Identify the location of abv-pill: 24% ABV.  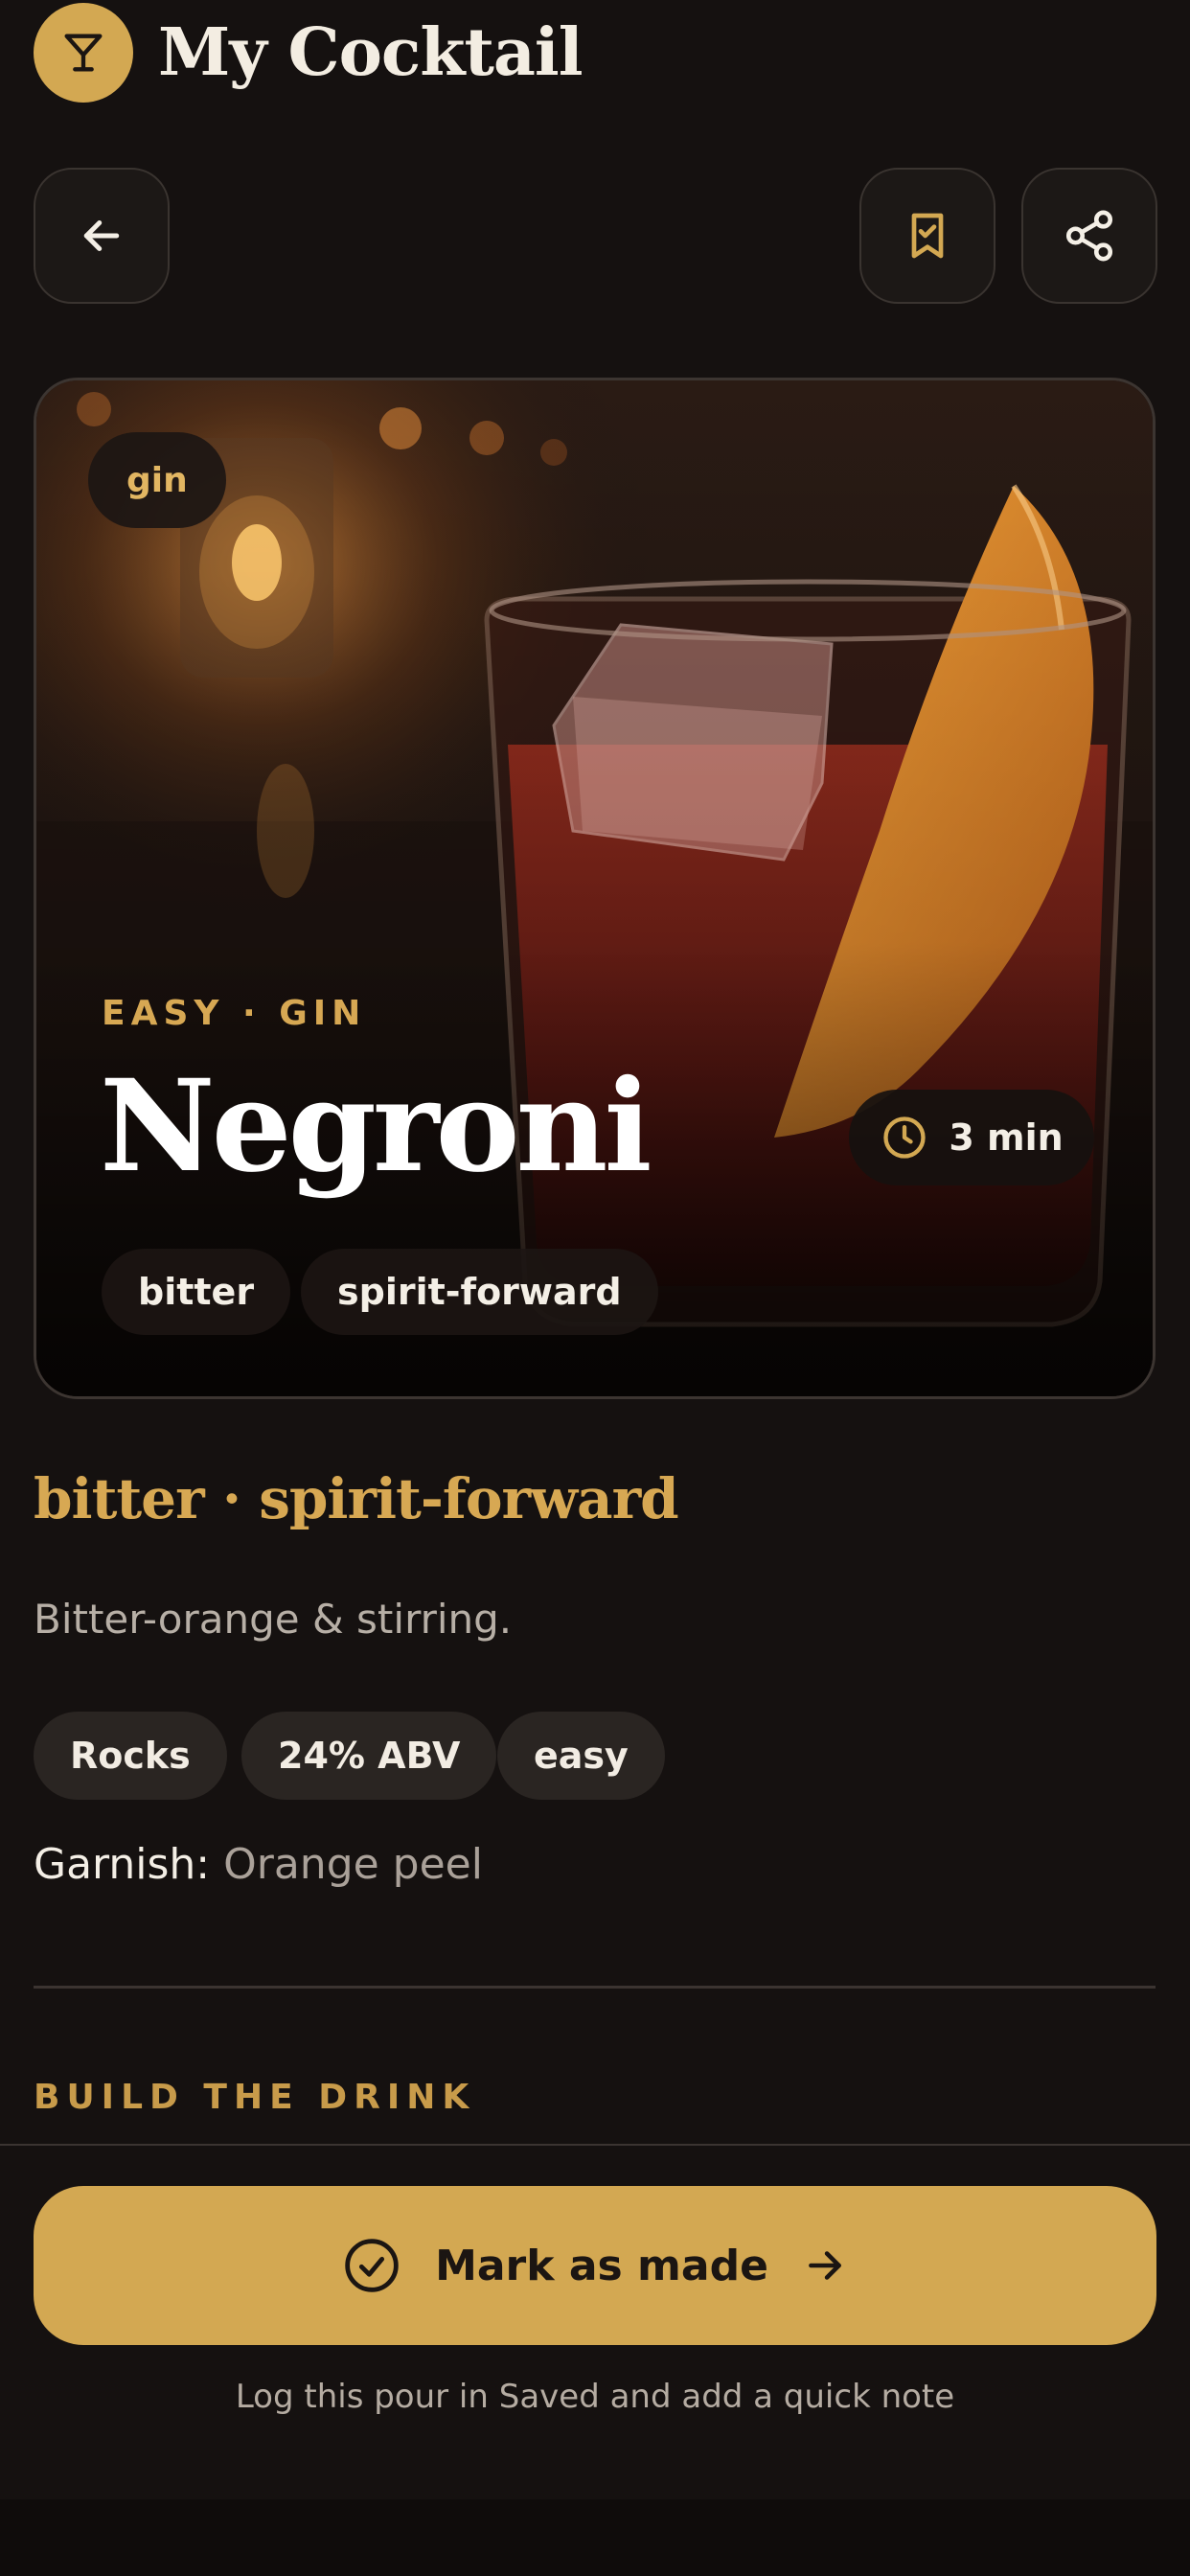
(369, 1756).